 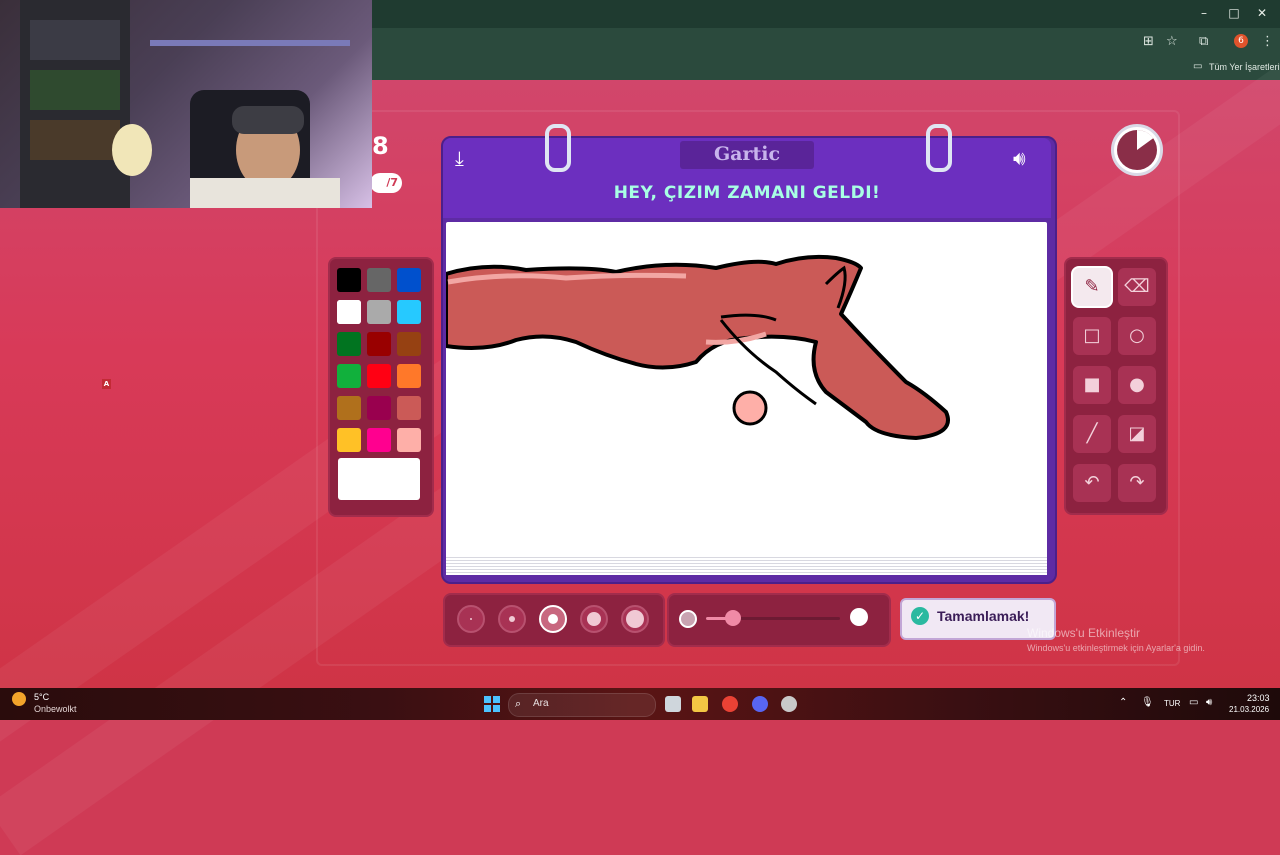 What do you see at coordinates (1019, 158) in the screenshot?
I see `sound-icon: 🔊︎` at bounding box center [1019, 158].